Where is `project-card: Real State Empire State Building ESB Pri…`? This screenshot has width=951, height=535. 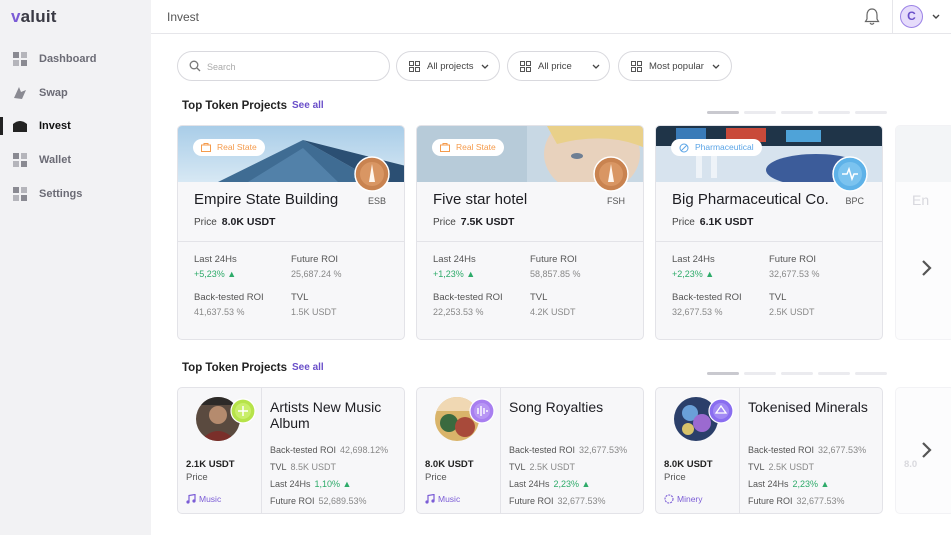
project-card: Real State Empire State Building ESB Pri… is located at coordinates (291, 232).